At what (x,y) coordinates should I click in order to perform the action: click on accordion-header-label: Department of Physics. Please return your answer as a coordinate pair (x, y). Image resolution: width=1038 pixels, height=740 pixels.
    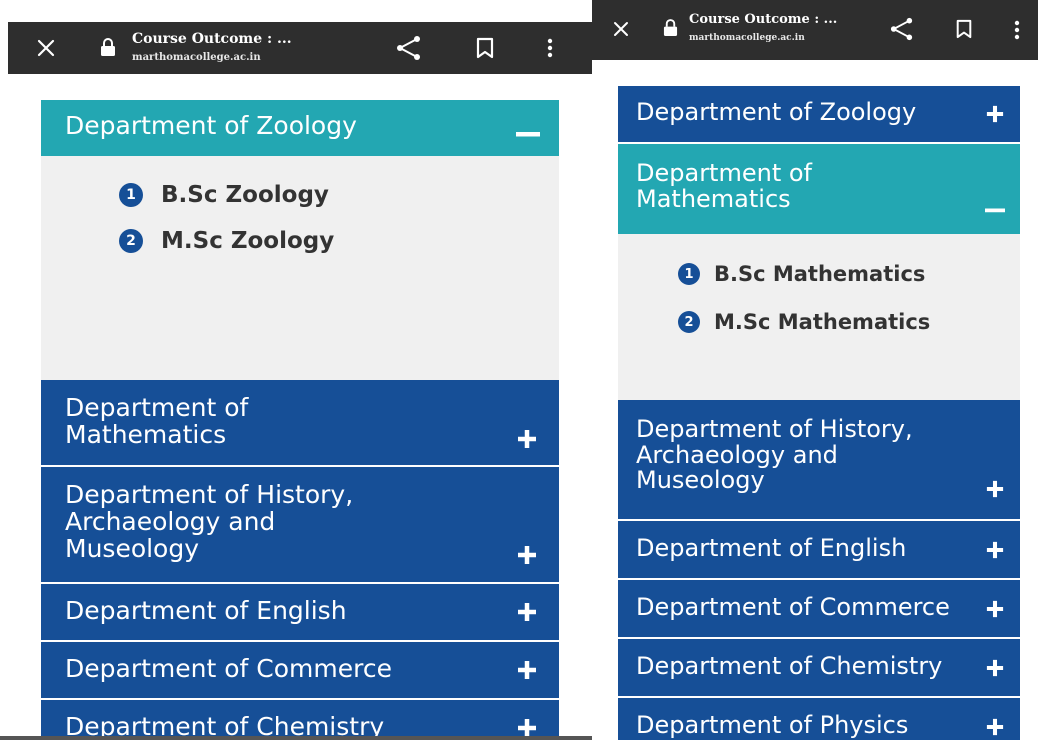
    Looking at the image, I should click on (772, 725).